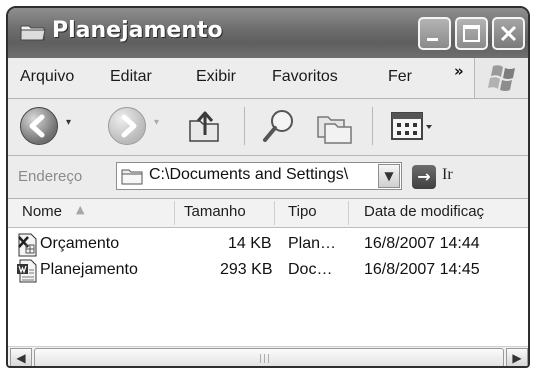 The width and height of the screenshot is (536, 374). What do you see at coordinates (335, 127) in the screenshot?
I see `folders-icon` at bounding box center [335, 127].